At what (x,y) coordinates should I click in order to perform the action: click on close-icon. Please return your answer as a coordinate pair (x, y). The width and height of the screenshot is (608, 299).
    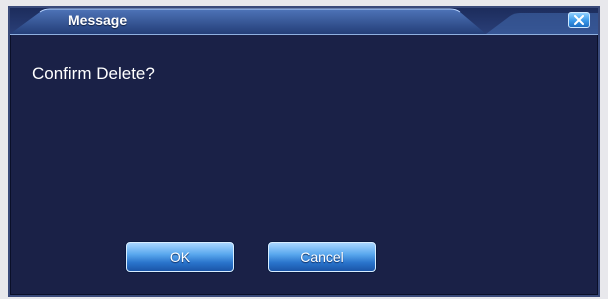
    Looking at the image, I should click on (579, 20).